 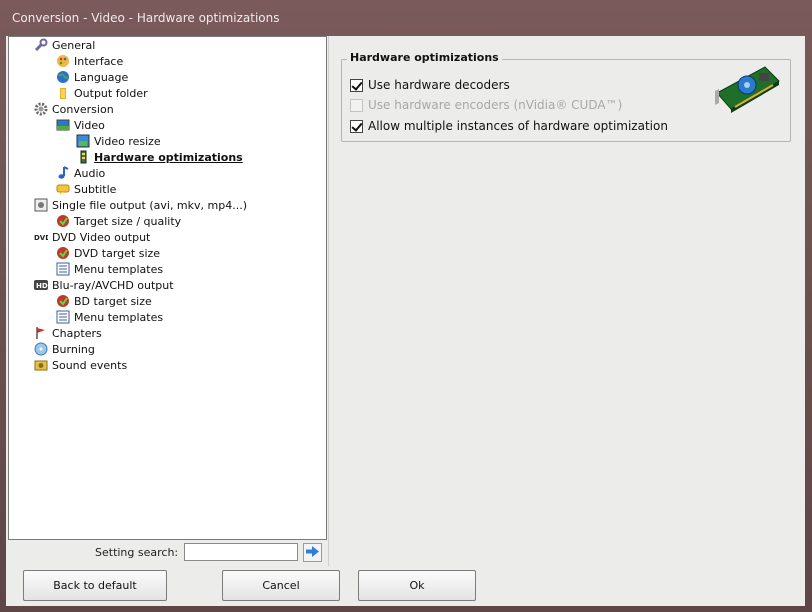 What do you see at coordinates (77, 333) in the screenshot?
I see `tree-item-label: Chapters` at bounding box center [77, 333].